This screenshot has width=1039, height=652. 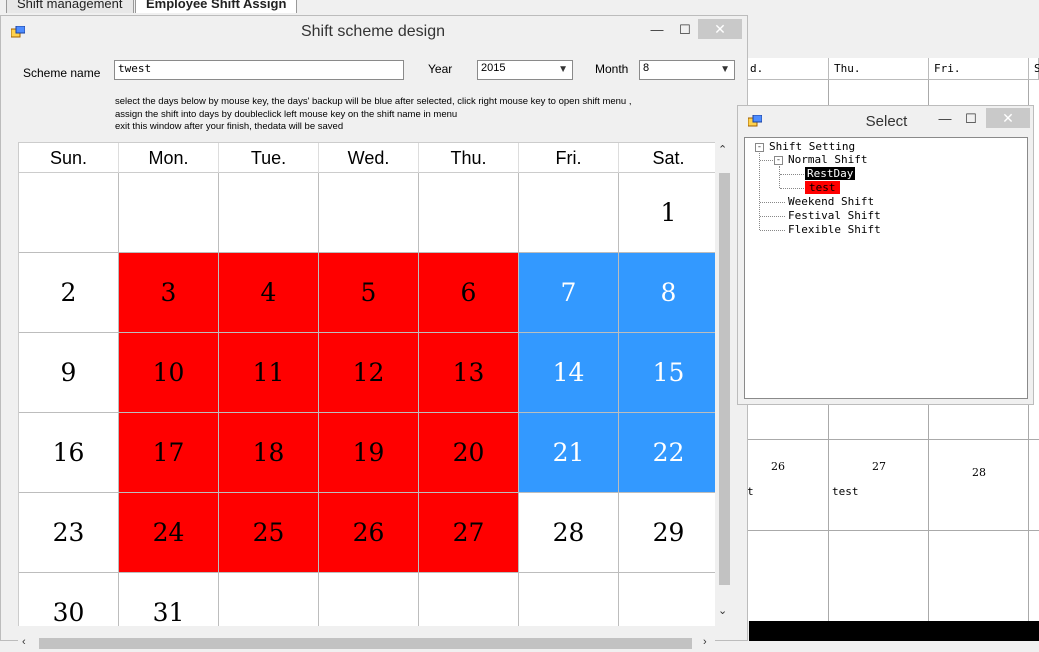 What do you see at coordinates (469, 533) in the screenshot?
I see `day-cell: 27` at bounding box center [469, 533].